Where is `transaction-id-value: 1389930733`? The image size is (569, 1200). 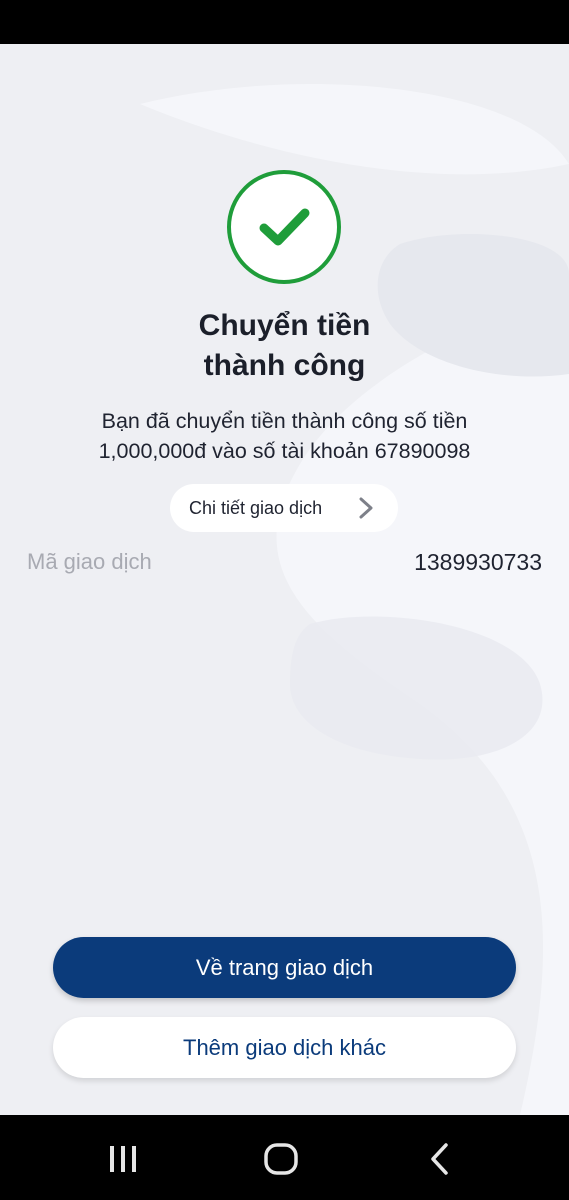 transaction-id-value: 1389930733 is located at coordinates (478, 562).